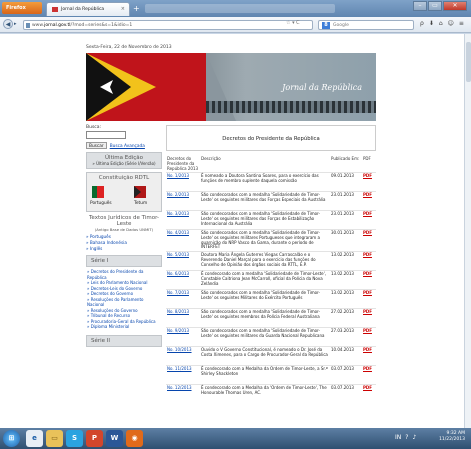  Describe the element at coordinates (406, 437) in the screenshot. I see `help-icon: ?` at that location.